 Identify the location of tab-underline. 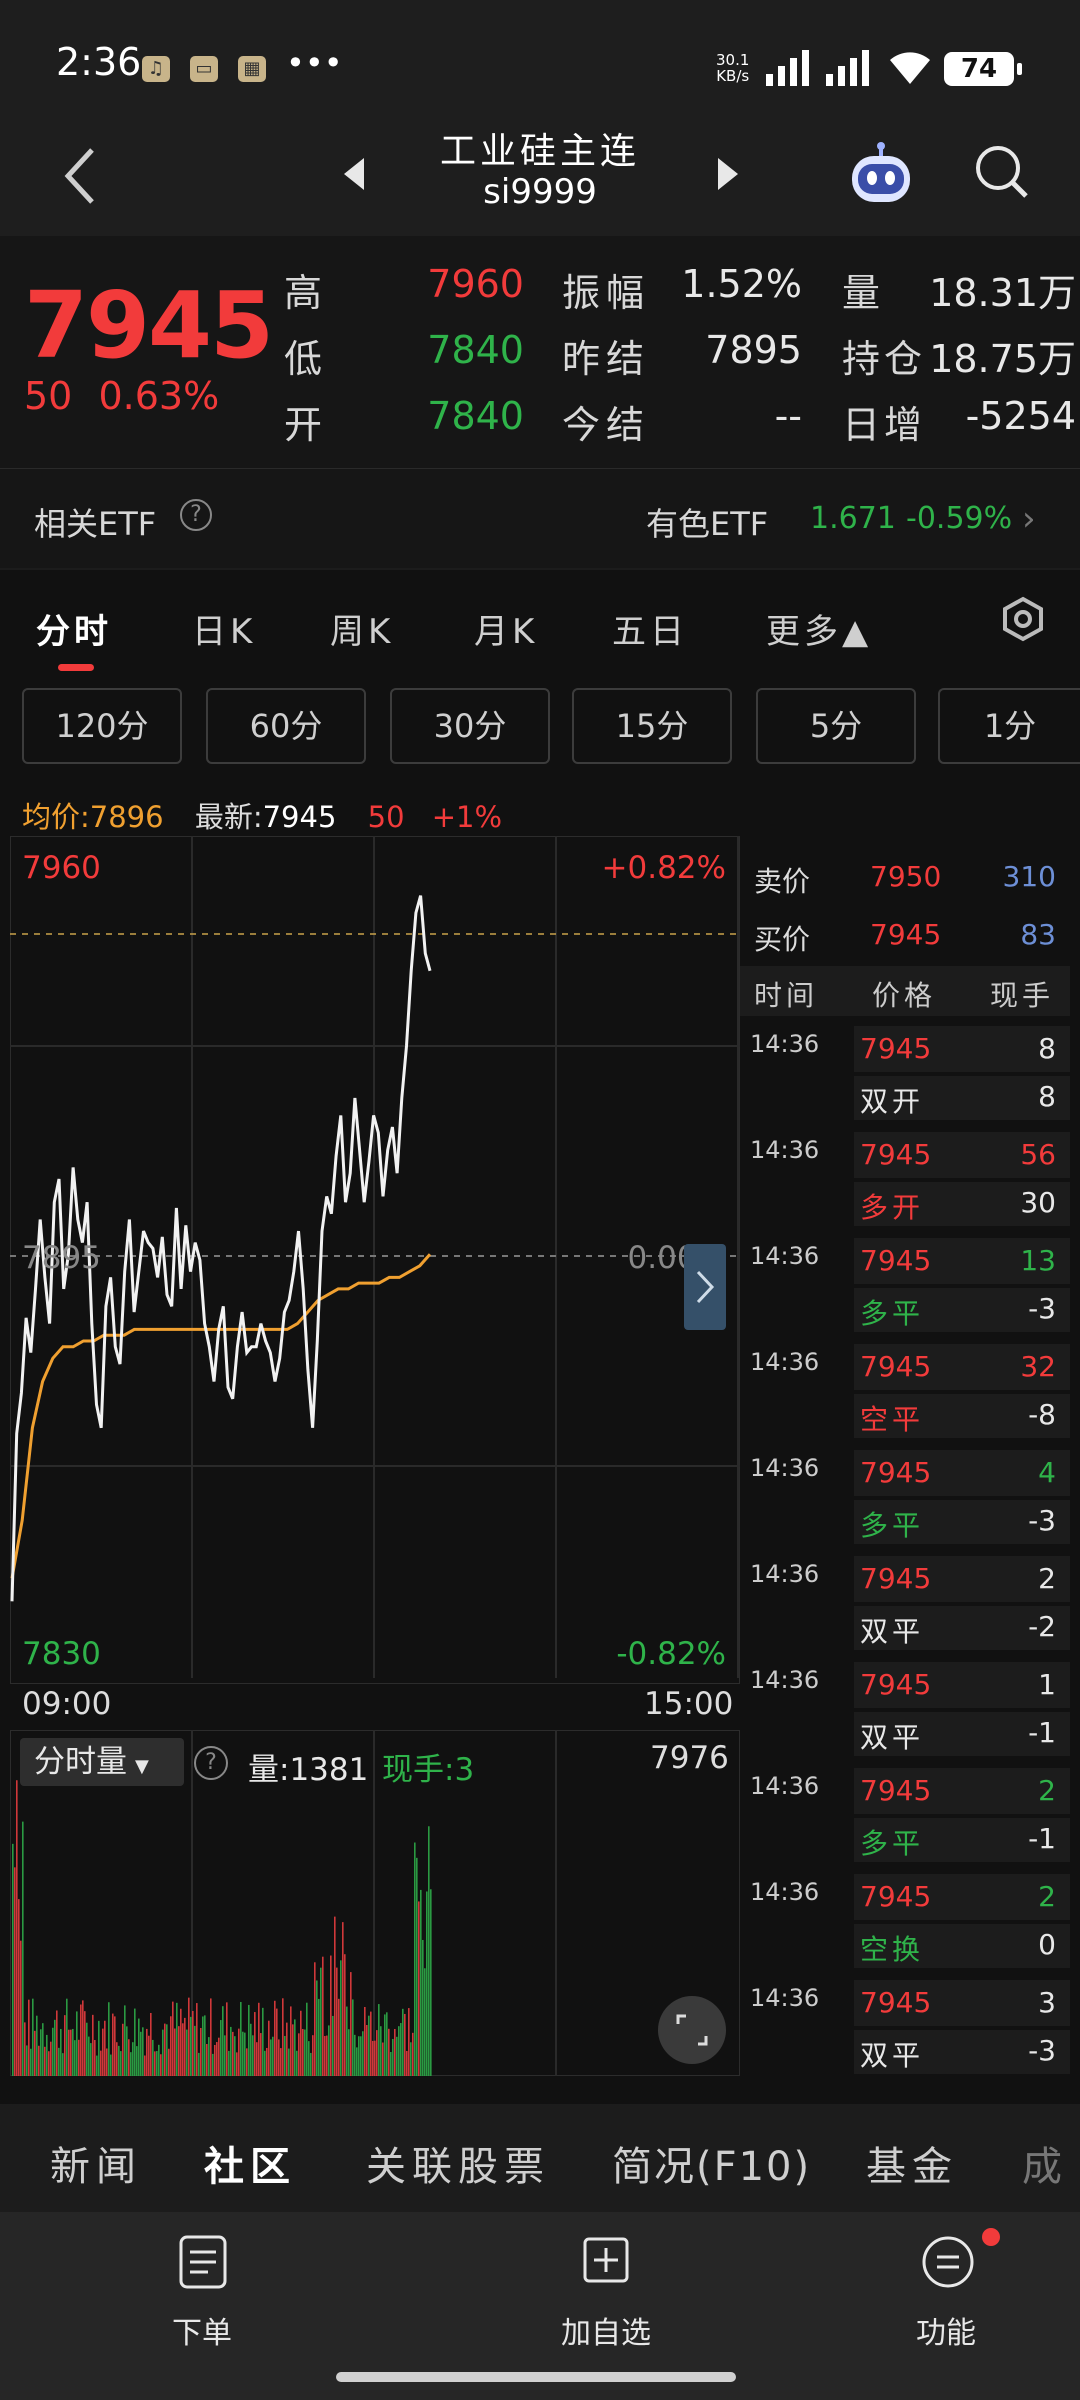
(76, 667).